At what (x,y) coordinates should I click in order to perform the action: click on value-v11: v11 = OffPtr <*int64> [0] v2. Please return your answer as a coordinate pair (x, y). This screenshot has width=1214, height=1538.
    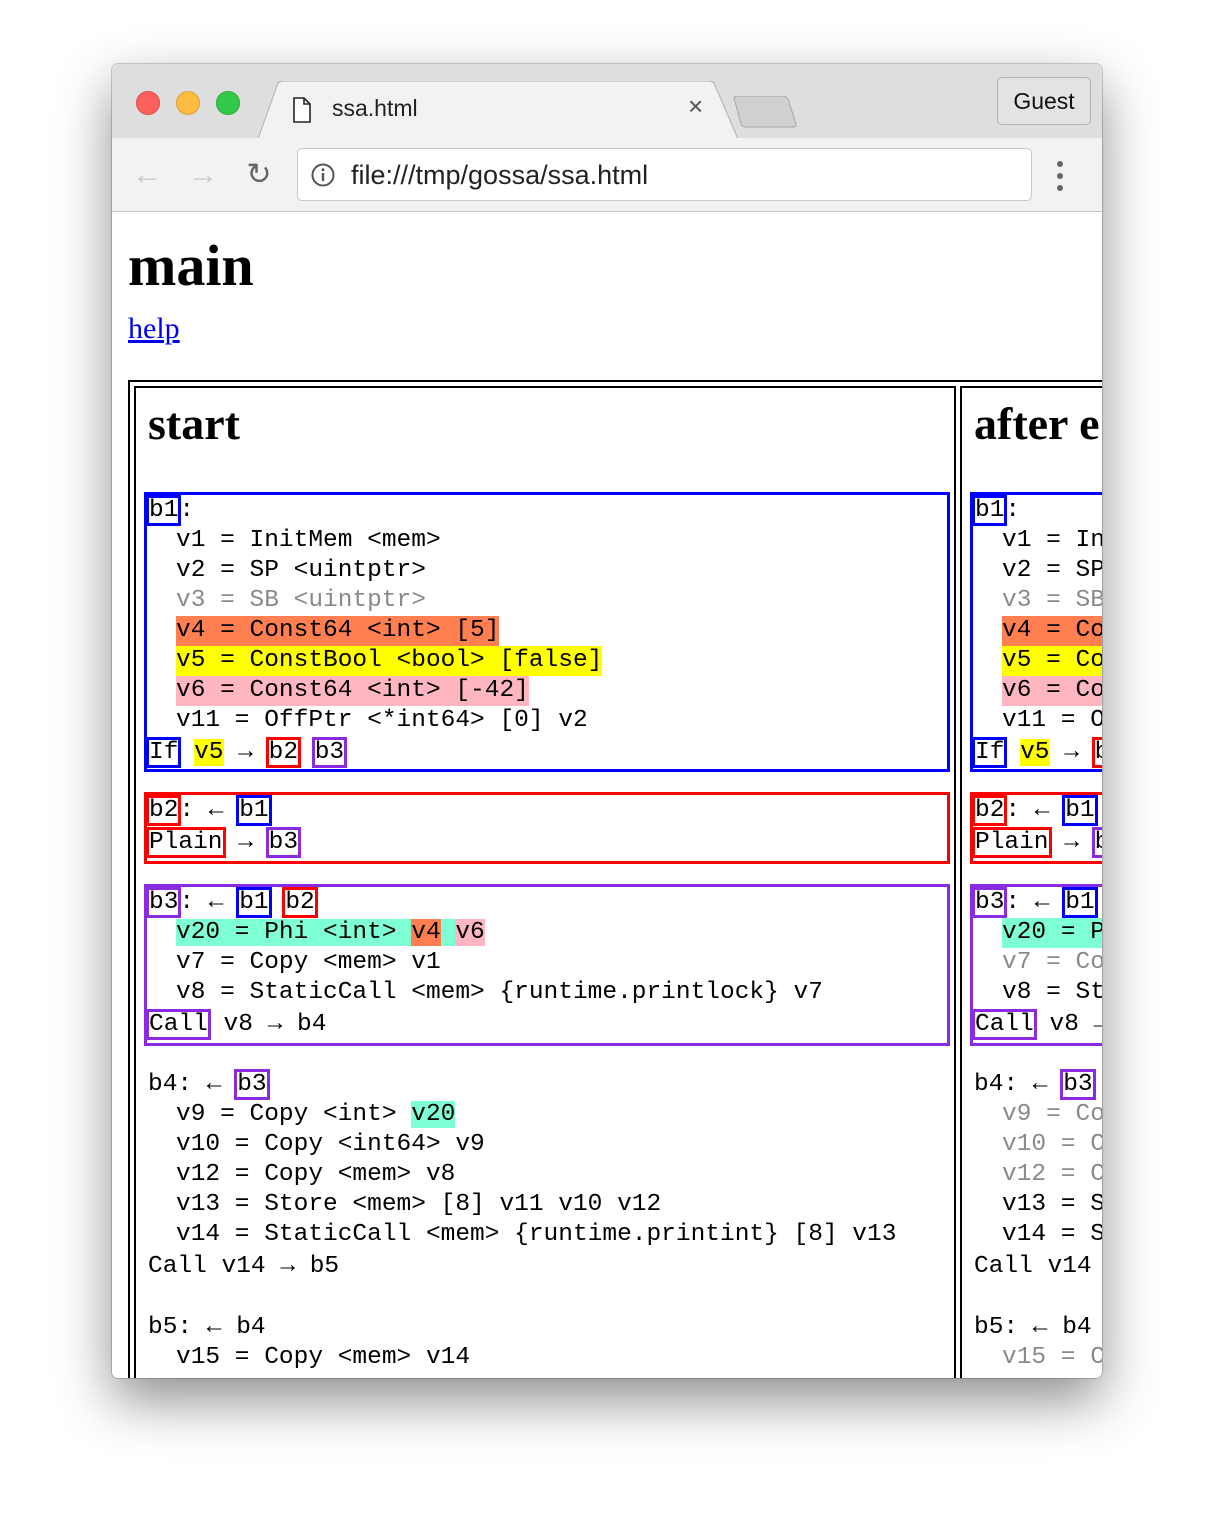
    Looking at the image, I should click on (382, 721).